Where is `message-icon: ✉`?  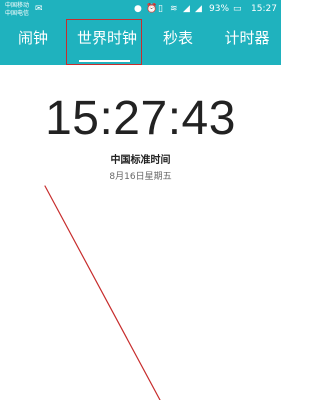
message-icon: ✉ is located at coordinates (39, 9).